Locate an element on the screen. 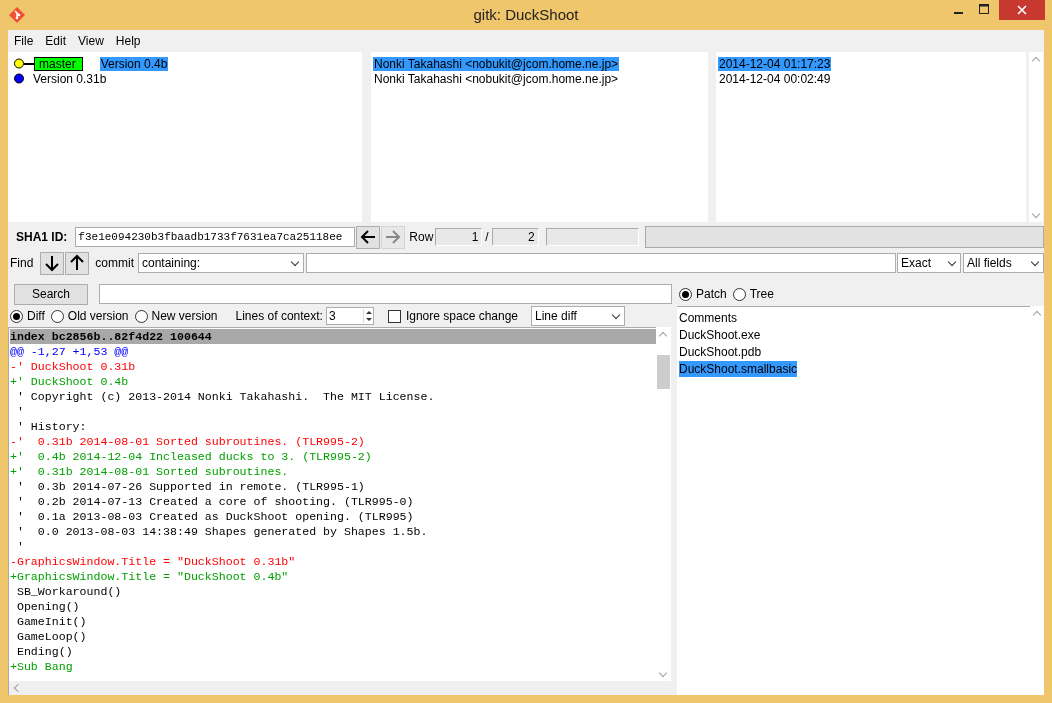  diff-line: +' DuckShoot 0.4b is located at coordinates (70, 381).